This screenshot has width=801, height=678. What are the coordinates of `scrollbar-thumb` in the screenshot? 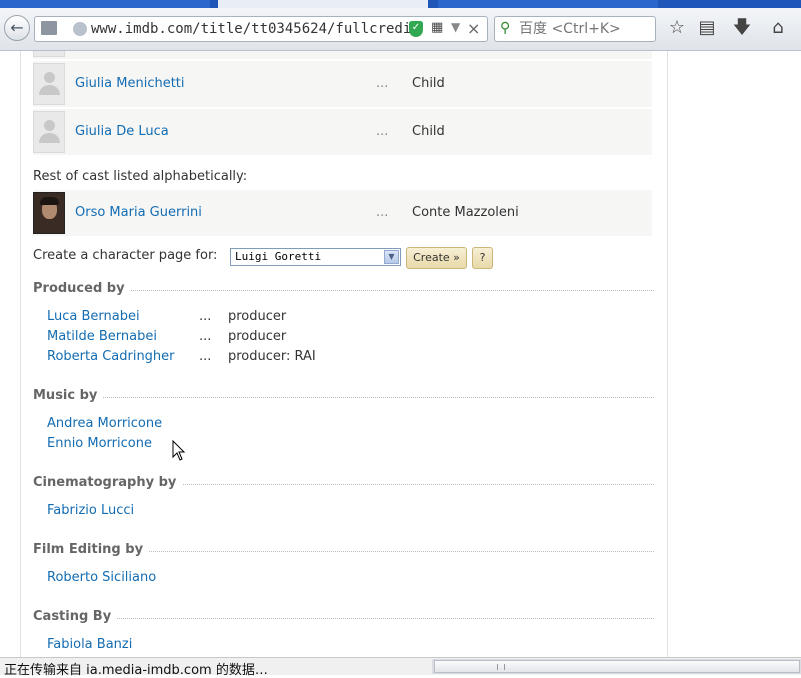 It's located at (617, 666).